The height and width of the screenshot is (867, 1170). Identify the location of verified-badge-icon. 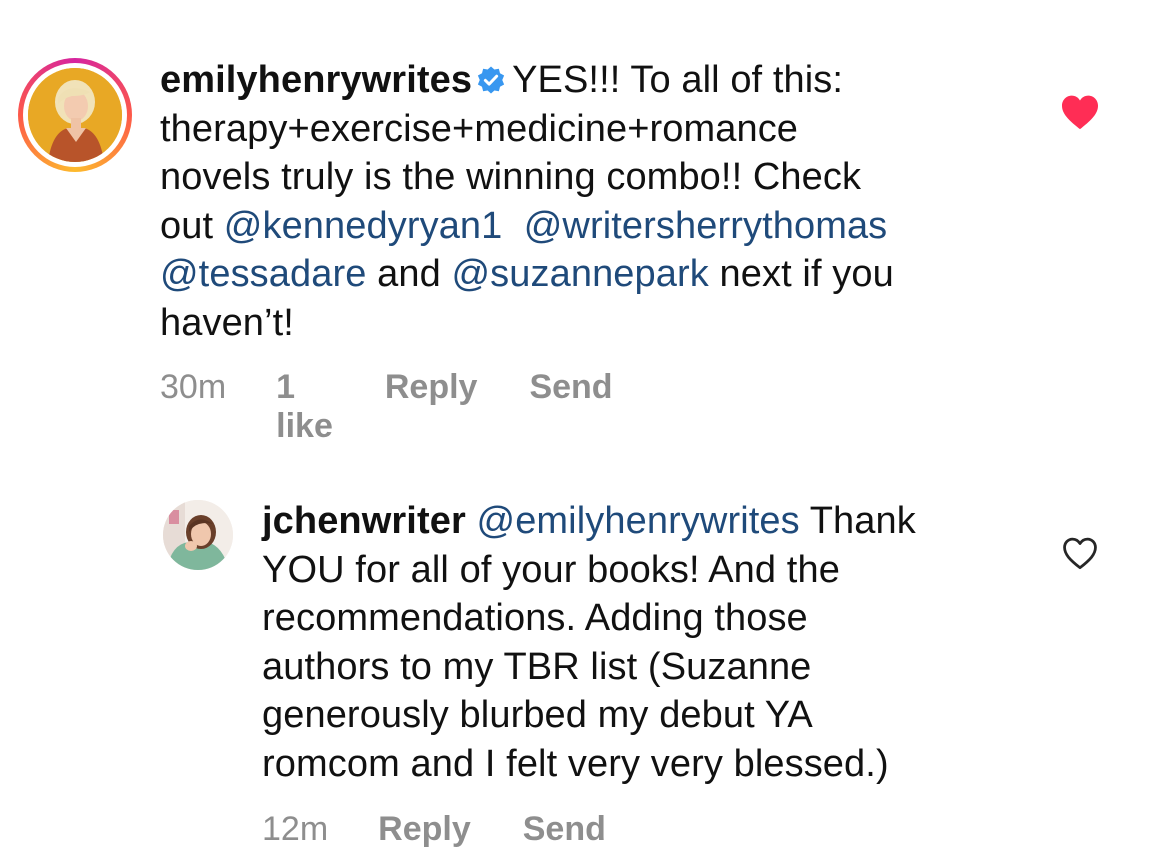
(491, 80).